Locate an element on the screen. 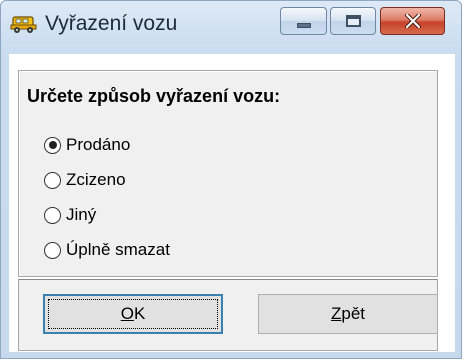 The height and width of the screenshot is (361, 464). title-bar: Vyřazení vozu is located at coordinates (231, 24).